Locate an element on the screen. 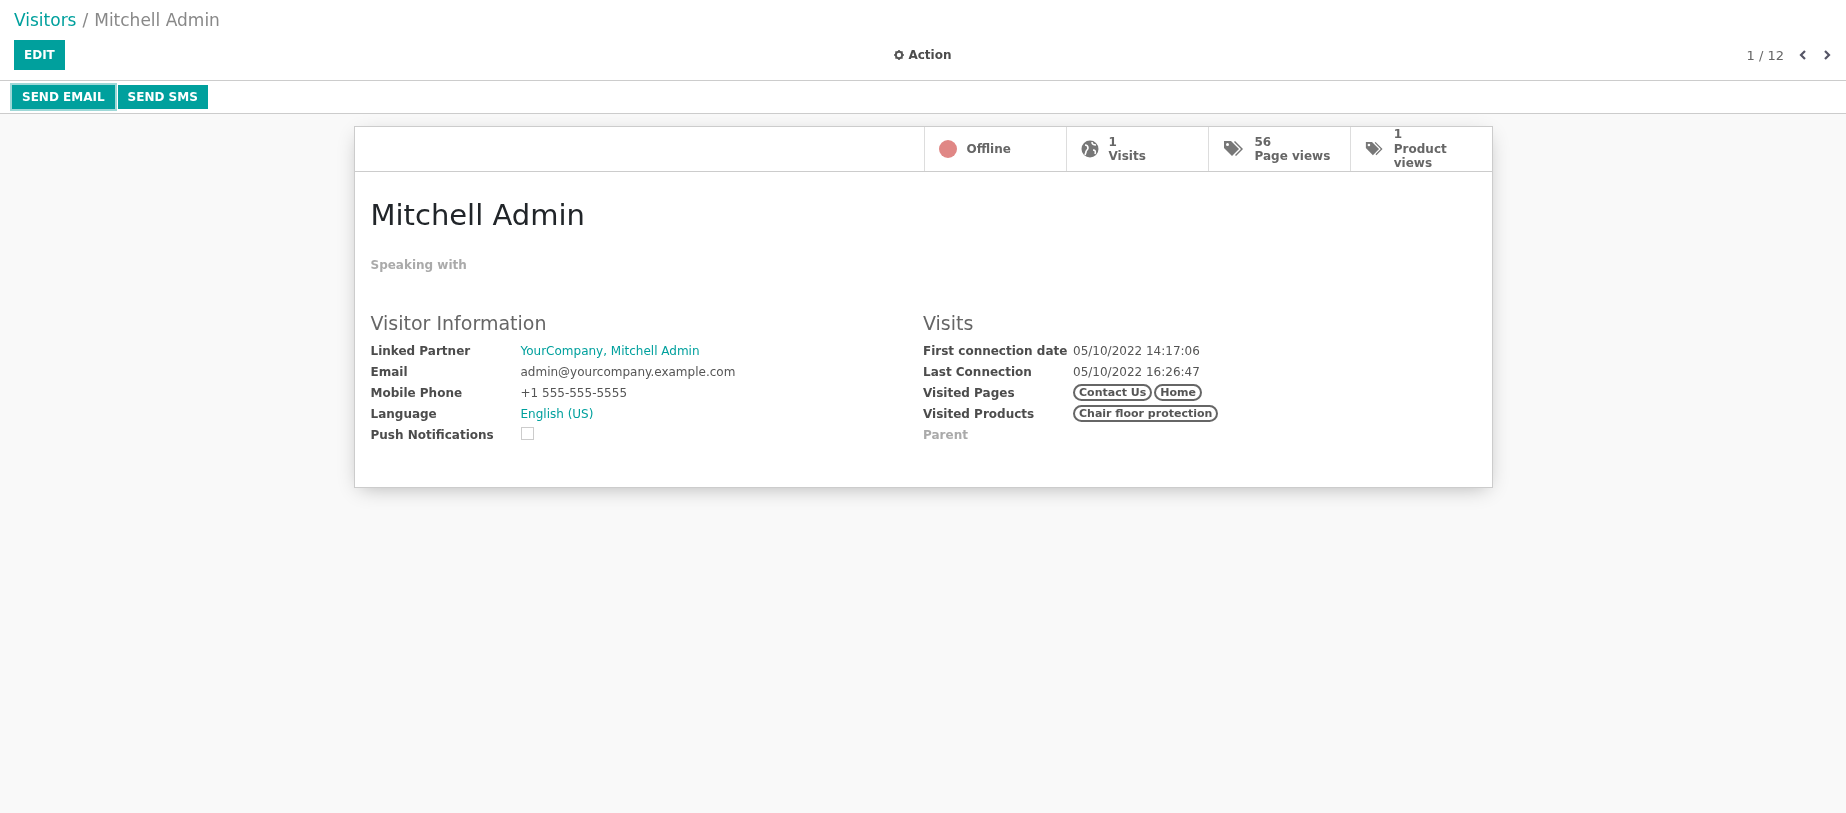 Image resolution: width=1846 pixels, height=813 pixels. field-label: Email is located at coordinates (389, 371).